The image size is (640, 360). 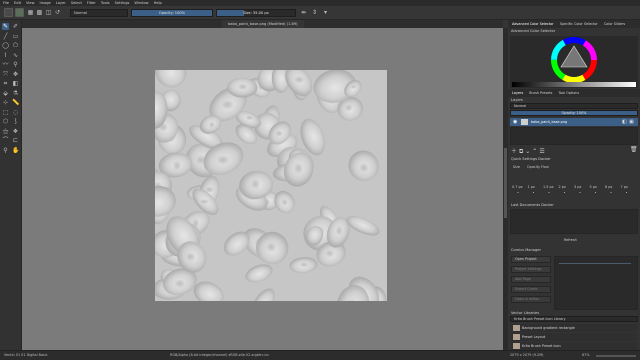 I want to click on menu-help: Help, so click(x=158, y=3).